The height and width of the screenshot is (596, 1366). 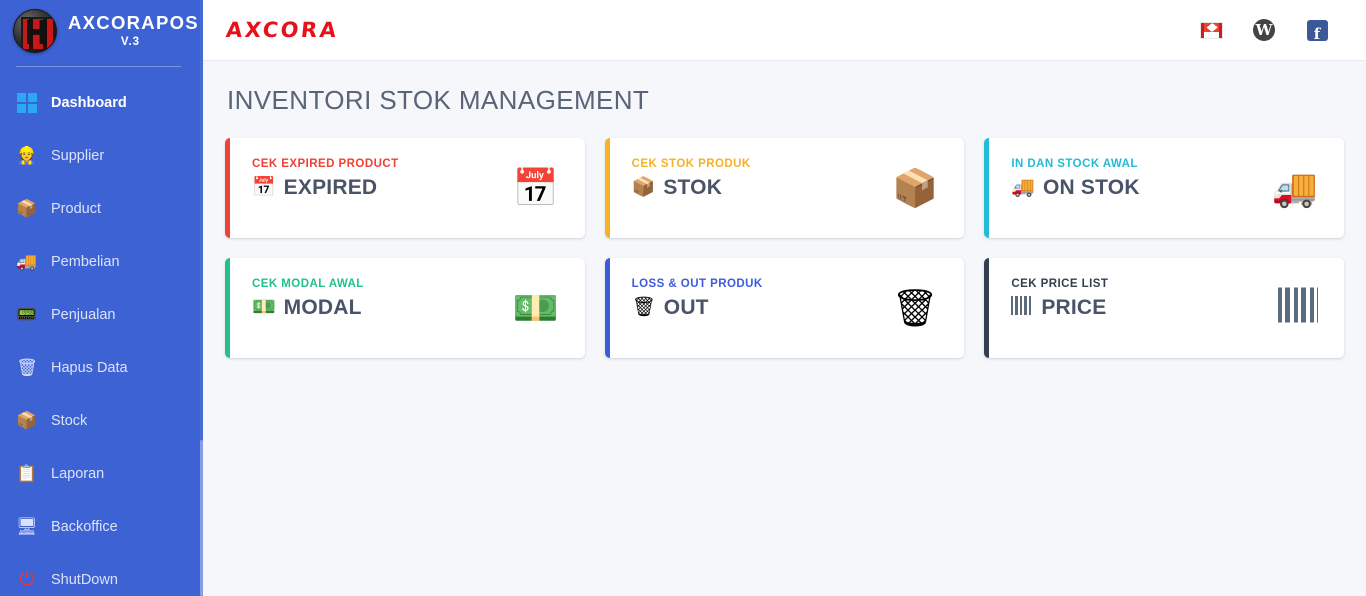 I want to click on brand-text: AXCORAPOS V.3, so click(x=133, y=30).